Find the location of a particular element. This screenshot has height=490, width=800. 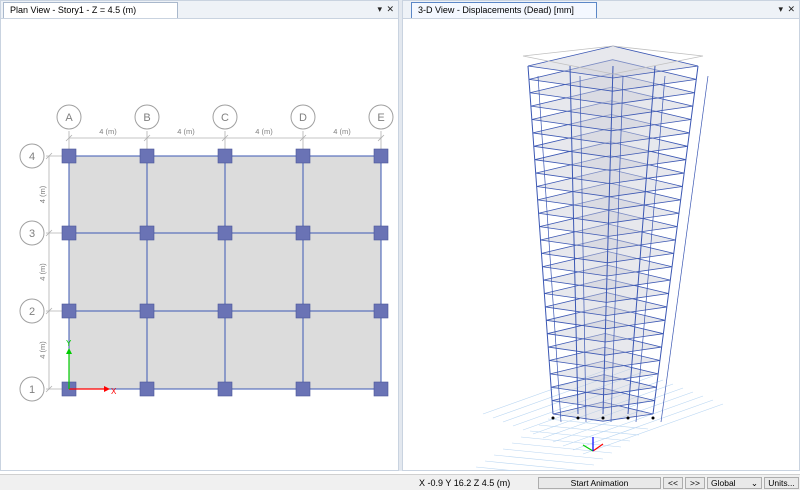

plan-view-tab: Plan View - Story1 - Z = 4.5 (m) is located at coordinates (90, 10).